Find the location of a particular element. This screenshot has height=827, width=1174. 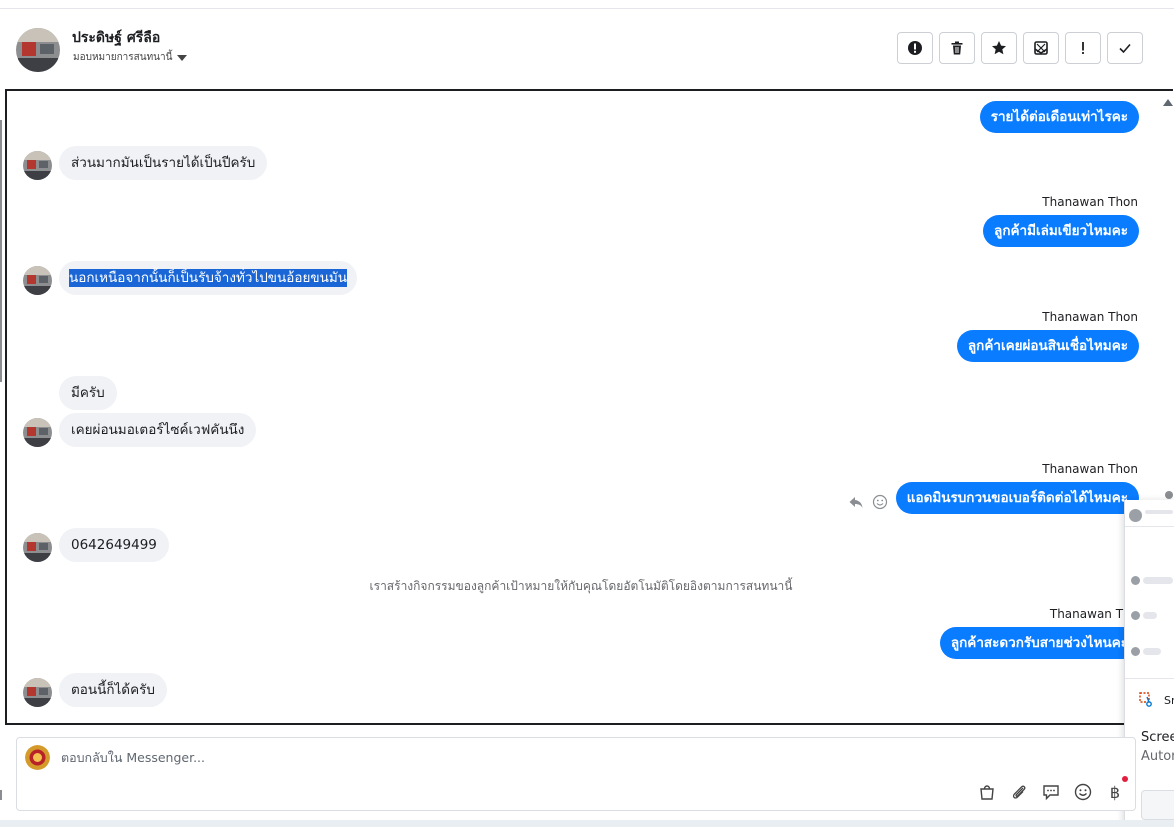

emoji-button is located at coordinates (1083, 792).